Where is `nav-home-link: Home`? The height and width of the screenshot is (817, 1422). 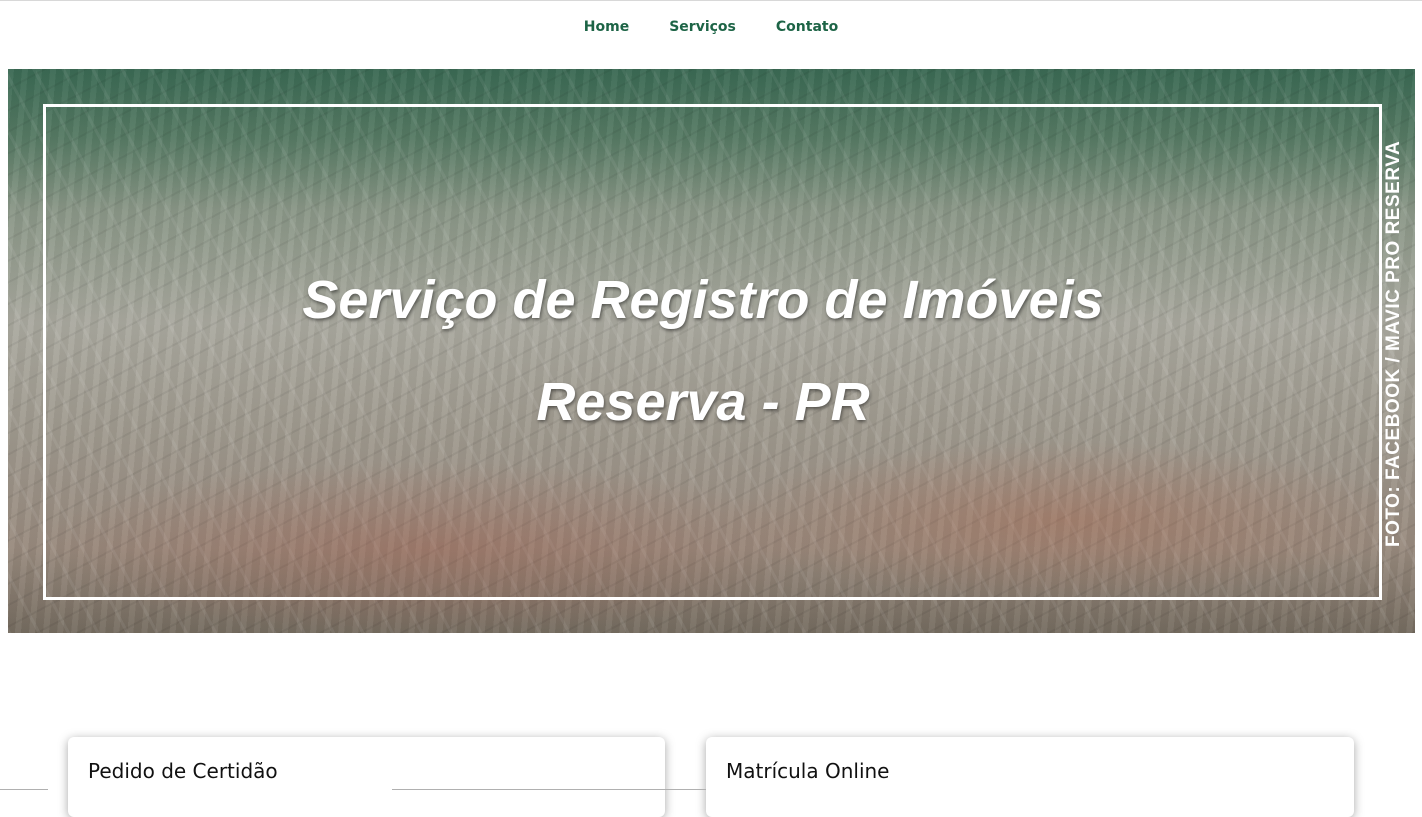
nav-home-link: Home is located at coordinates (606, 27).